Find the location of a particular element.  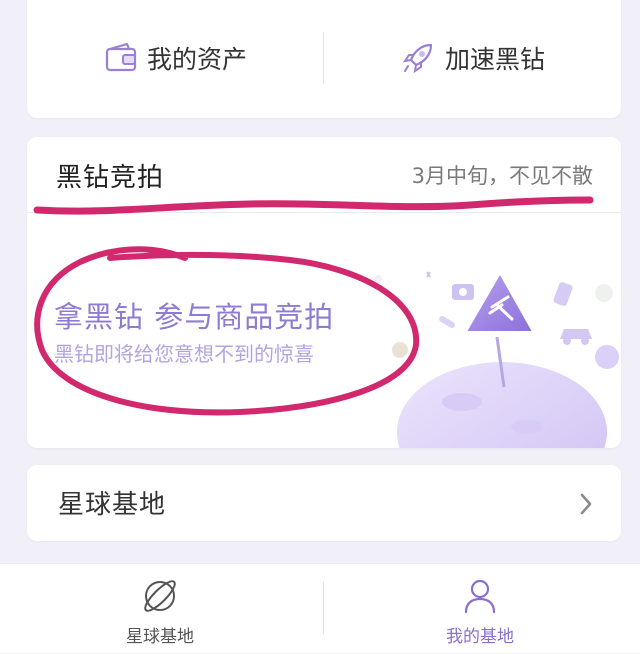

tab-planet-base: 星球基地 is located at coordinates (160, 609).